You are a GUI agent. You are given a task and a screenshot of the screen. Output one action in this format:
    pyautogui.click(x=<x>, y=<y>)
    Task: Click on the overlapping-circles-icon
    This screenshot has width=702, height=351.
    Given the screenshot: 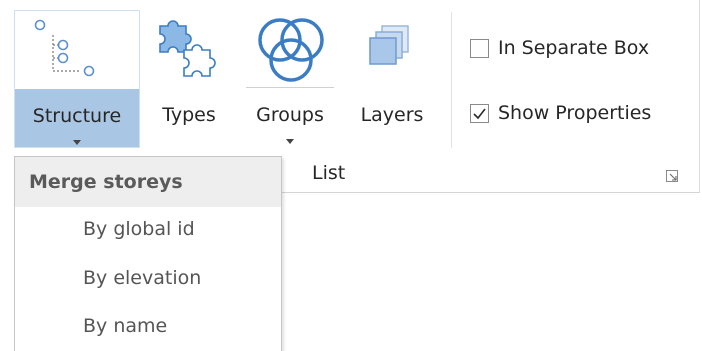 What is the action you would take?
    pyautogui.click(x=290, y=50)
    